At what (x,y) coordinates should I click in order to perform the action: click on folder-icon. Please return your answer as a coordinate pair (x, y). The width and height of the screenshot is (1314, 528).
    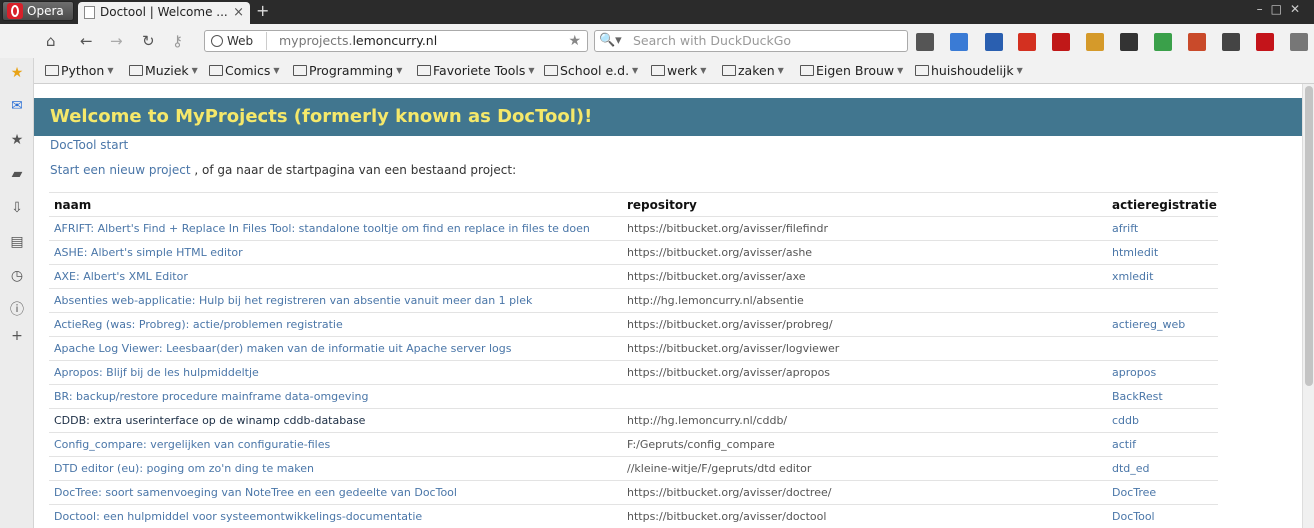
    Looking at the image, I should click on (922, 70).